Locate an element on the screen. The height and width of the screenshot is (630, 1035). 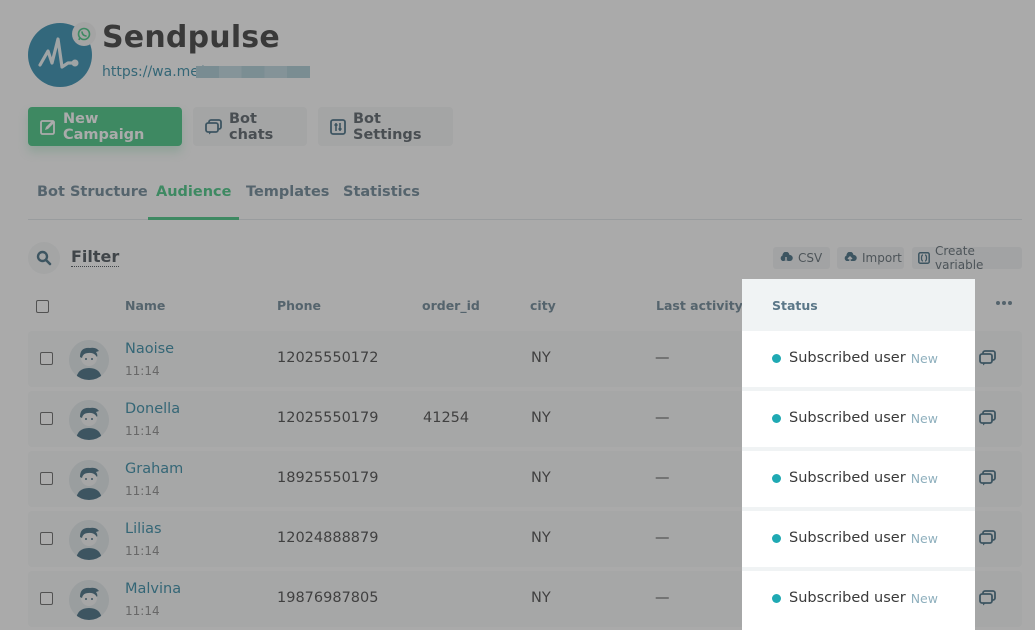
column-header-status: Status is located at coordinates (795, 305).